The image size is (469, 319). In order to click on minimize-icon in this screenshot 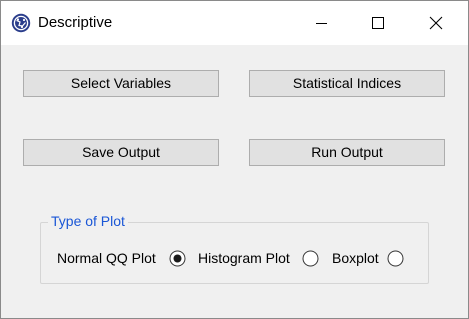, I will do `click(321, 23)`.